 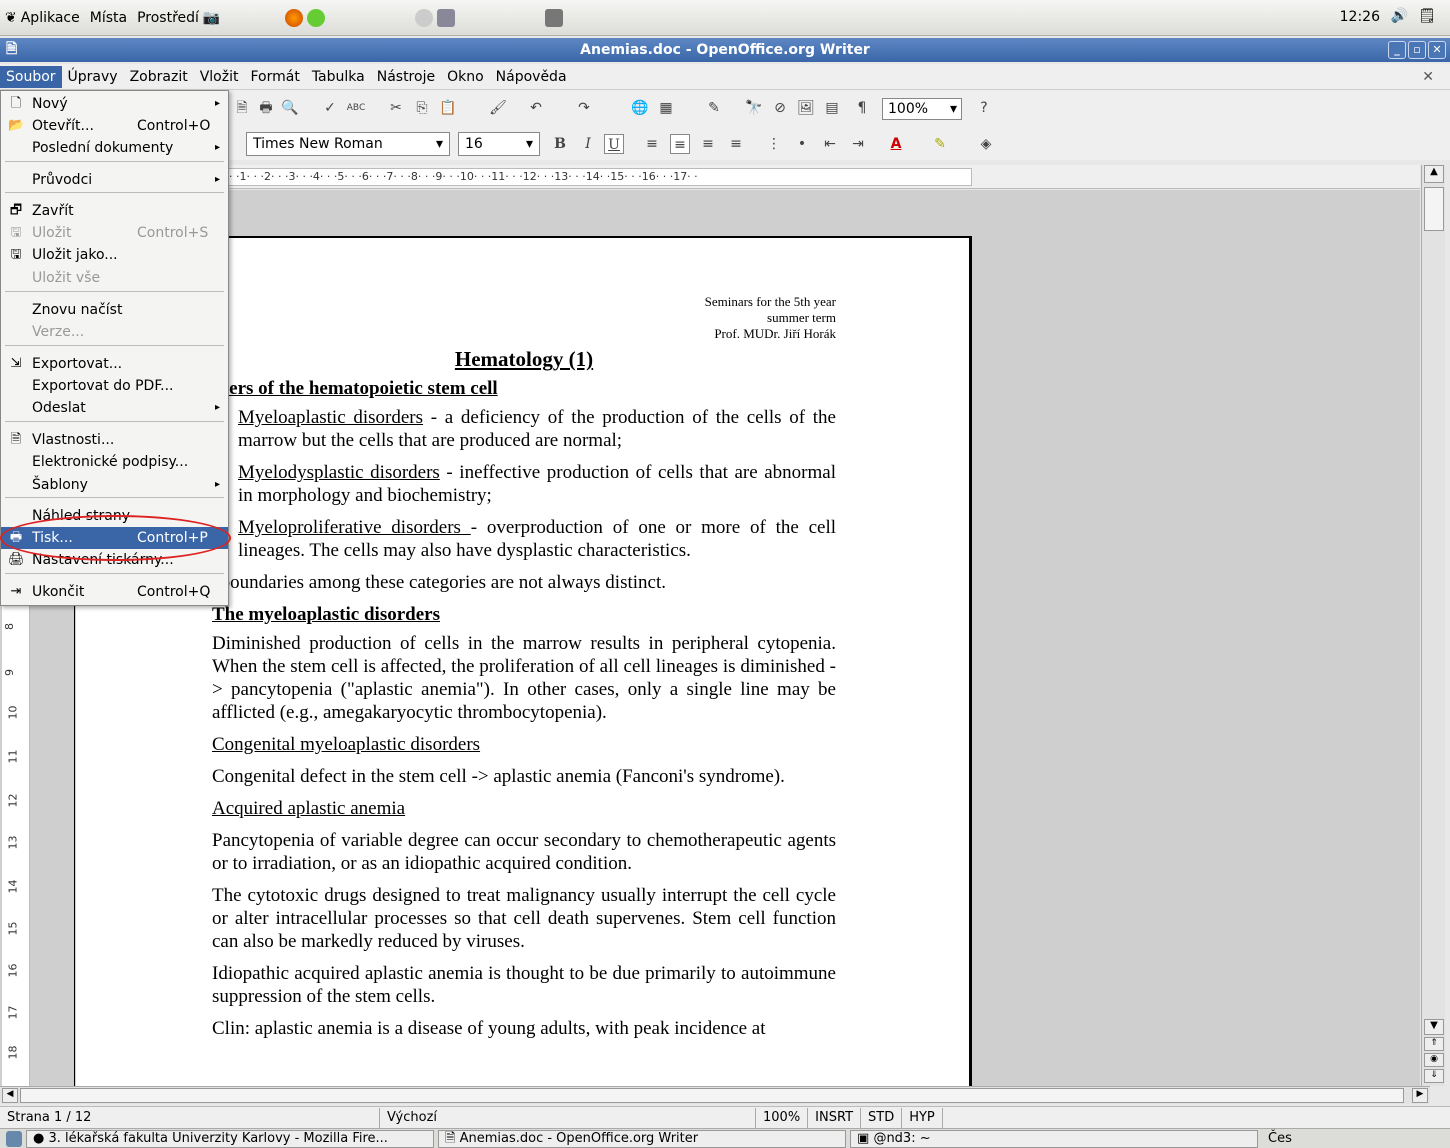 I want to click on menu-nastroje: Nástroje, so click(x=406, y=77).